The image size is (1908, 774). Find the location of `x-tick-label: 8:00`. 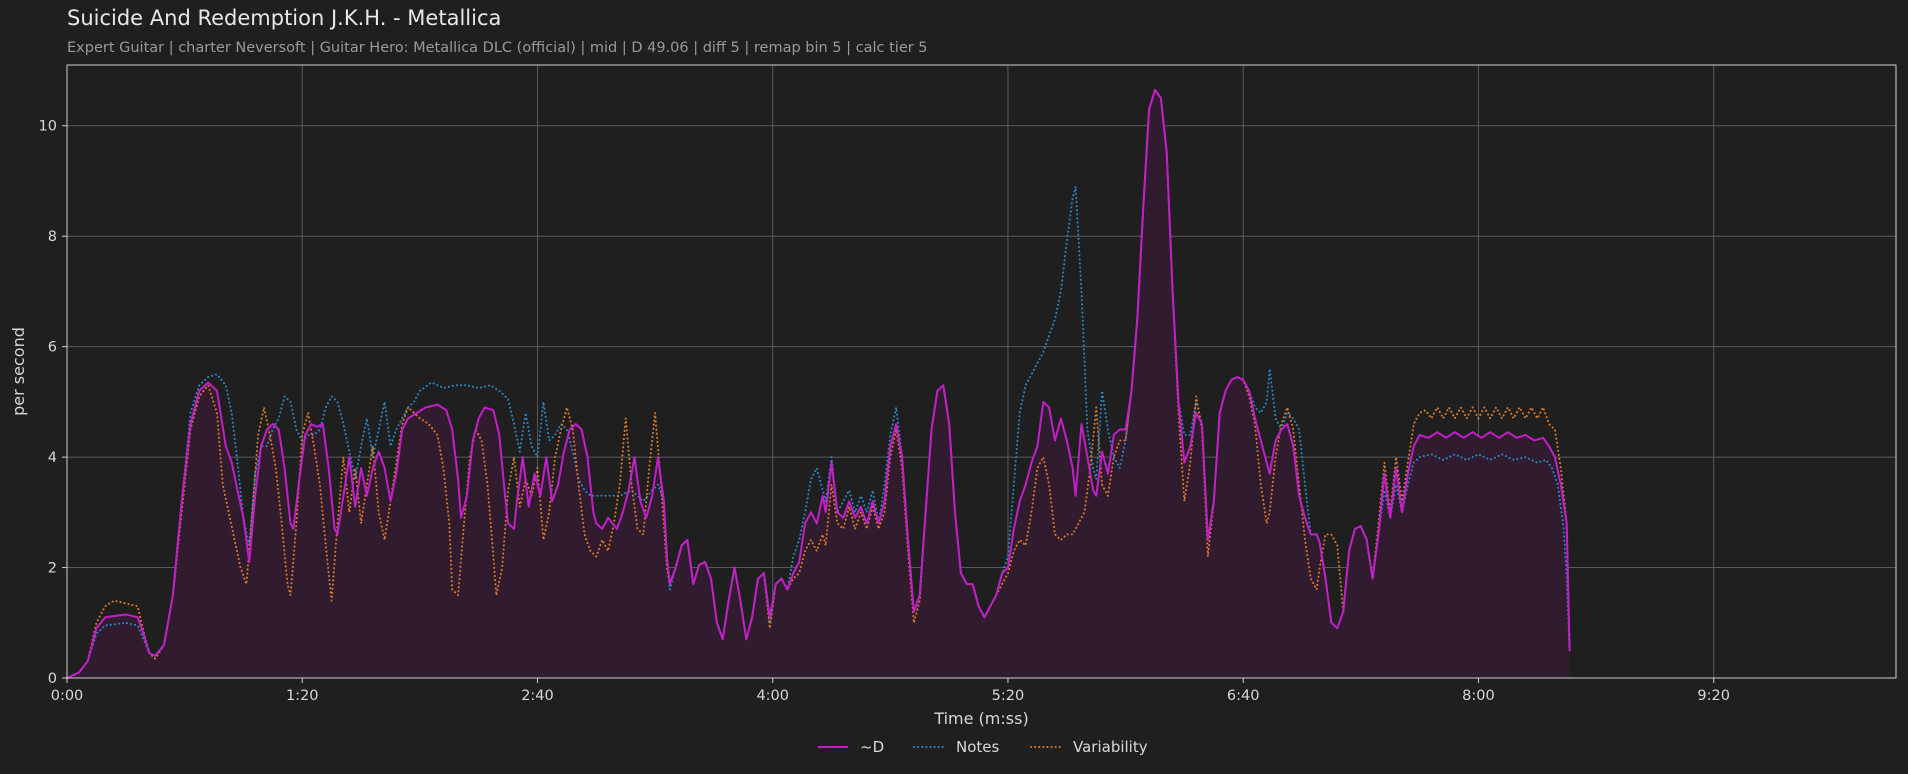

x-tick-label: 8:00 is located at coordinates (1478, 696).